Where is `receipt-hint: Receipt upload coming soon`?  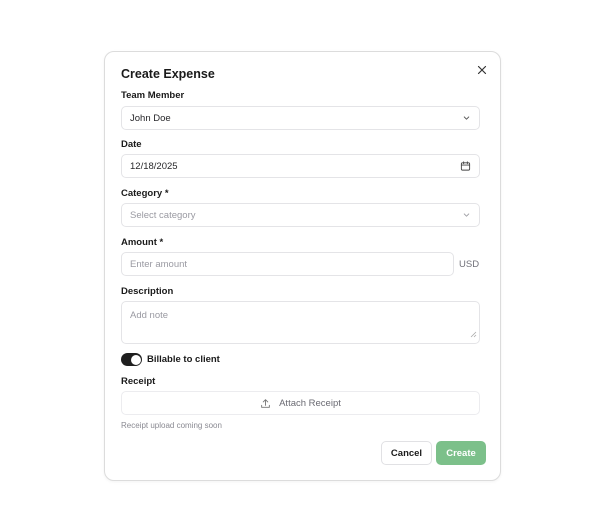 receipt-hint: Receipt upload coming soon is located at coordinates (171, 425).